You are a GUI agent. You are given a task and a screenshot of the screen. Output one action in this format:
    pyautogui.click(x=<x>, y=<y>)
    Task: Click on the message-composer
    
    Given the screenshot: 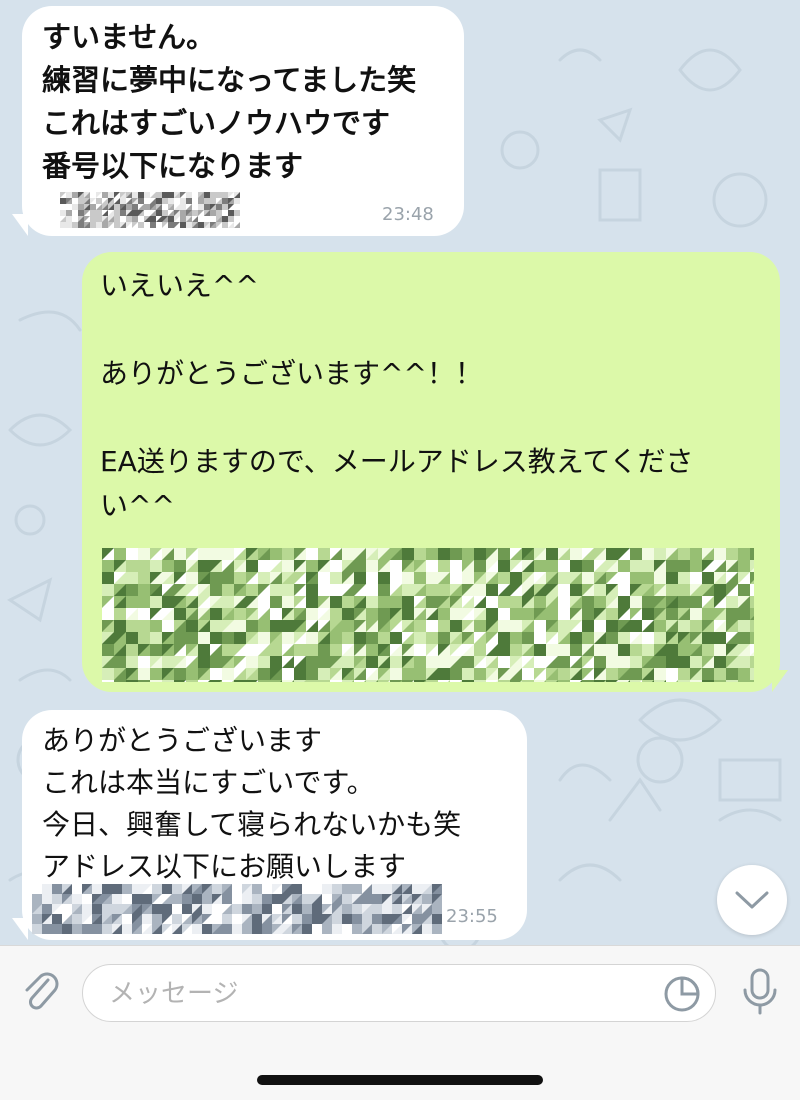 What is the action you would take?
    pyautogui.click(x=400, y=1022)
    